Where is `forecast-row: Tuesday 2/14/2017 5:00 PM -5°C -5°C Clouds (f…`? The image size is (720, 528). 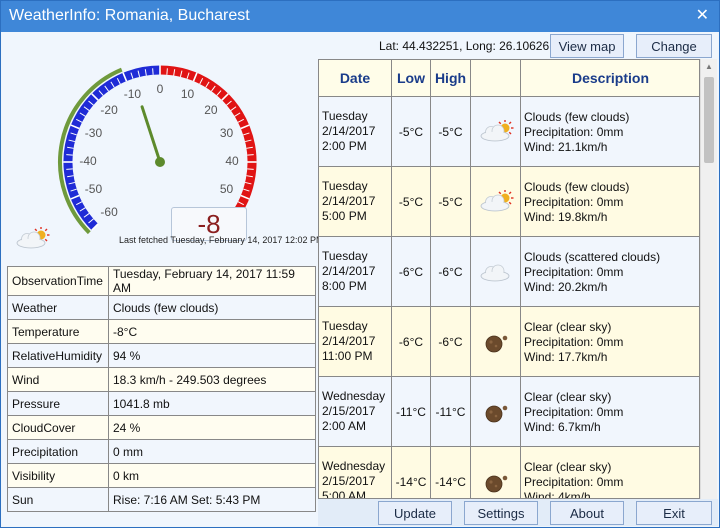
forecast-row: Tuesday 2/14/2017 5:00 PM -5°C -5°C Clouds (f… is located at coordinates (509, 202).